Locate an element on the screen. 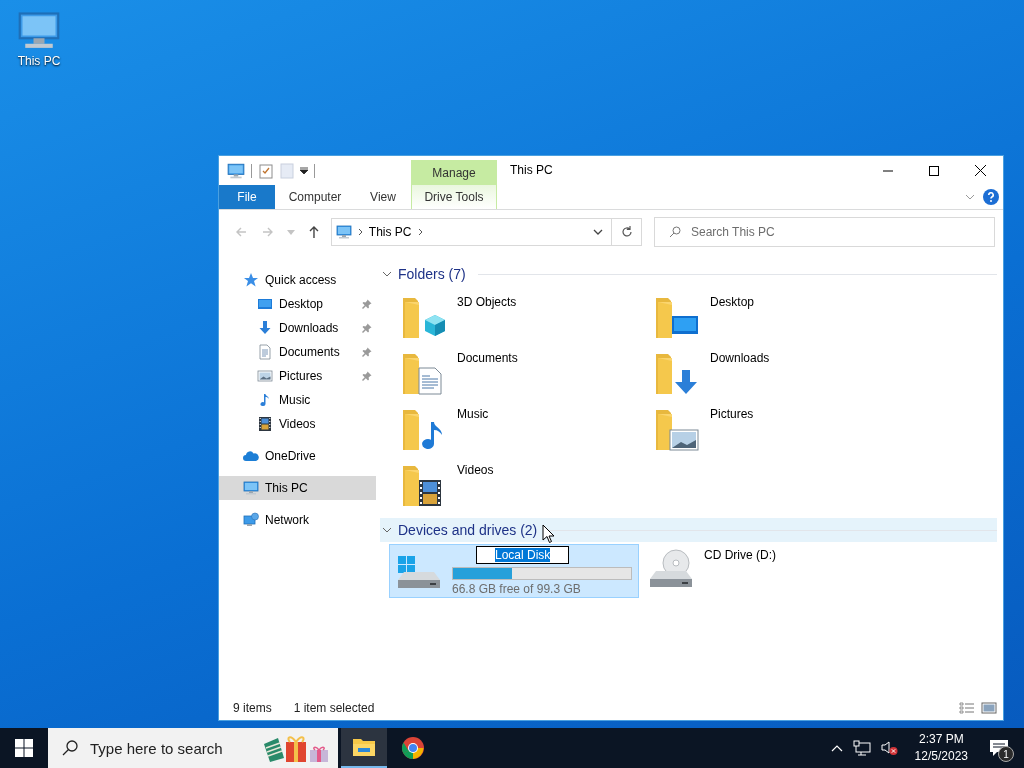 This screenshot has width=1024, height=768. nav-item: This PC is located at coordinates (297, 488).